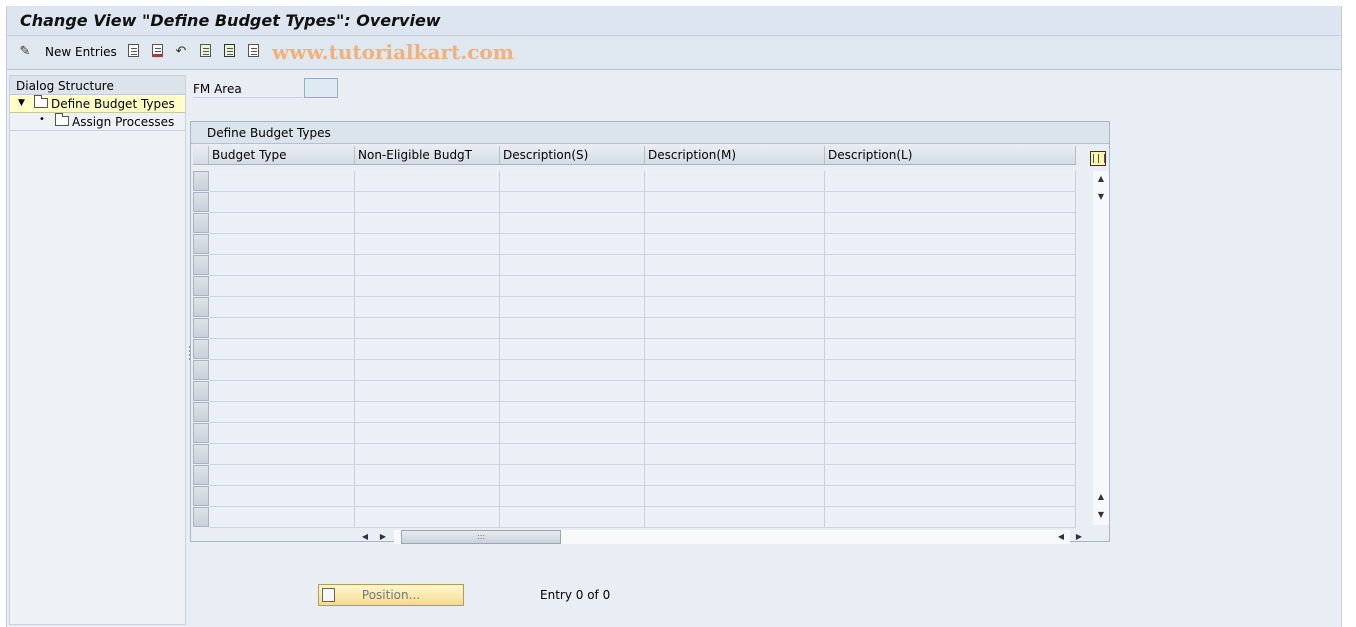 This screenshot has width=1356, height=627. I want to click on deselect-all-icon, so click(253, 52).